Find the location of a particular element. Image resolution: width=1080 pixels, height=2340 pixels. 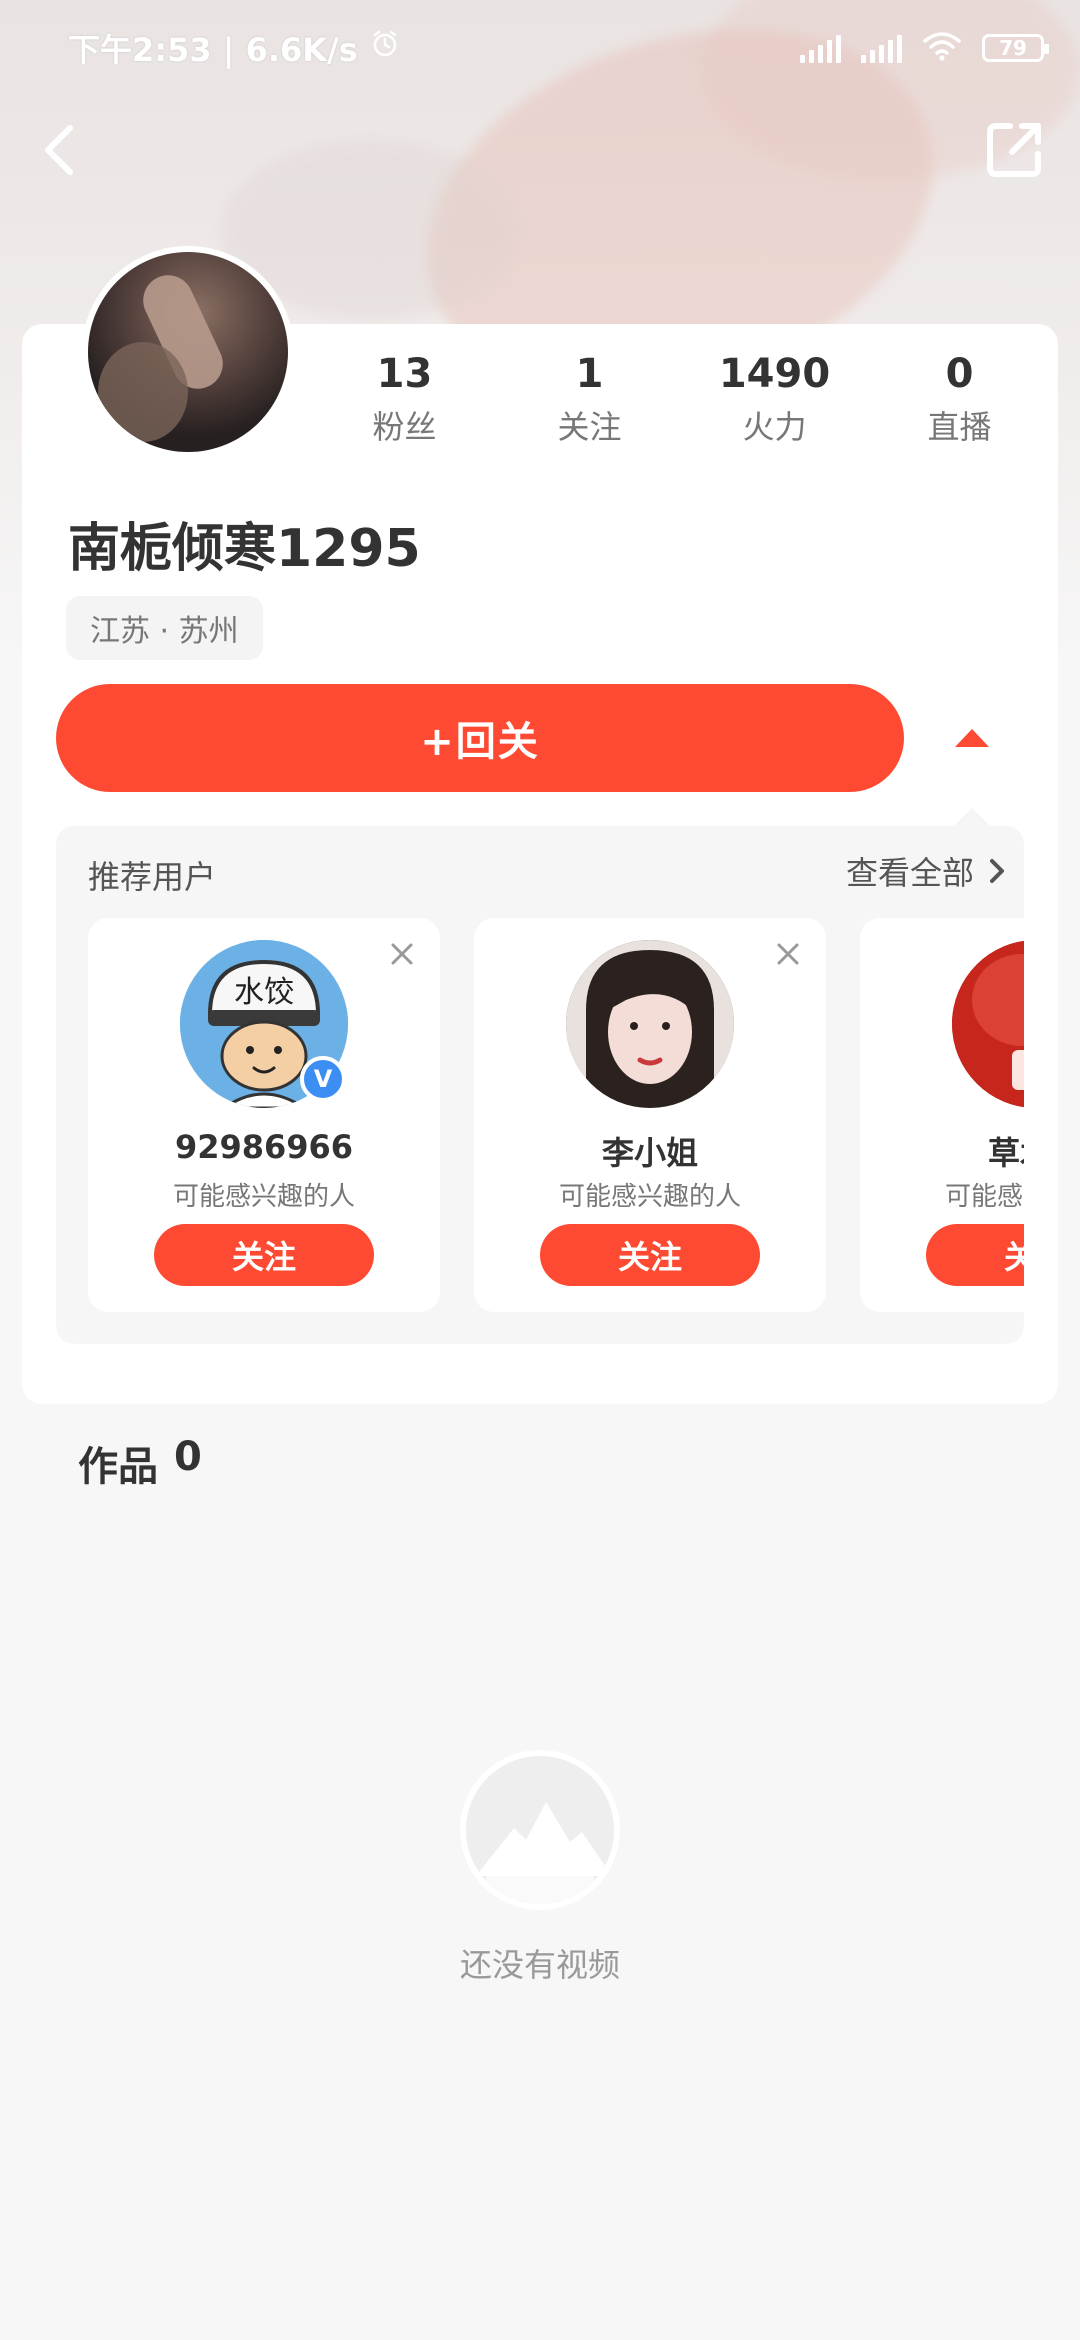

recommend-user-name: 李小姐 is located at coordinates (649, 1153).